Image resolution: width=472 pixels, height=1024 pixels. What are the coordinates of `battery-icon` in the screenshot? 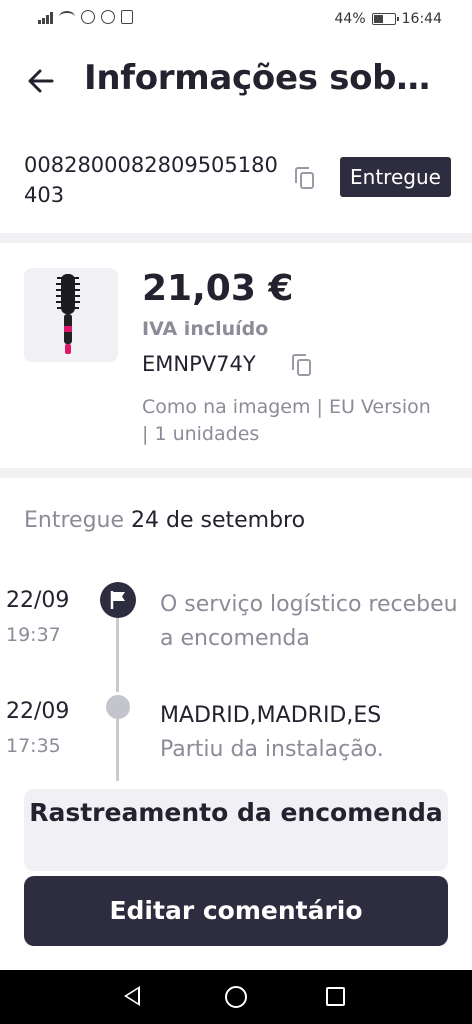 It's located at (385, 19).